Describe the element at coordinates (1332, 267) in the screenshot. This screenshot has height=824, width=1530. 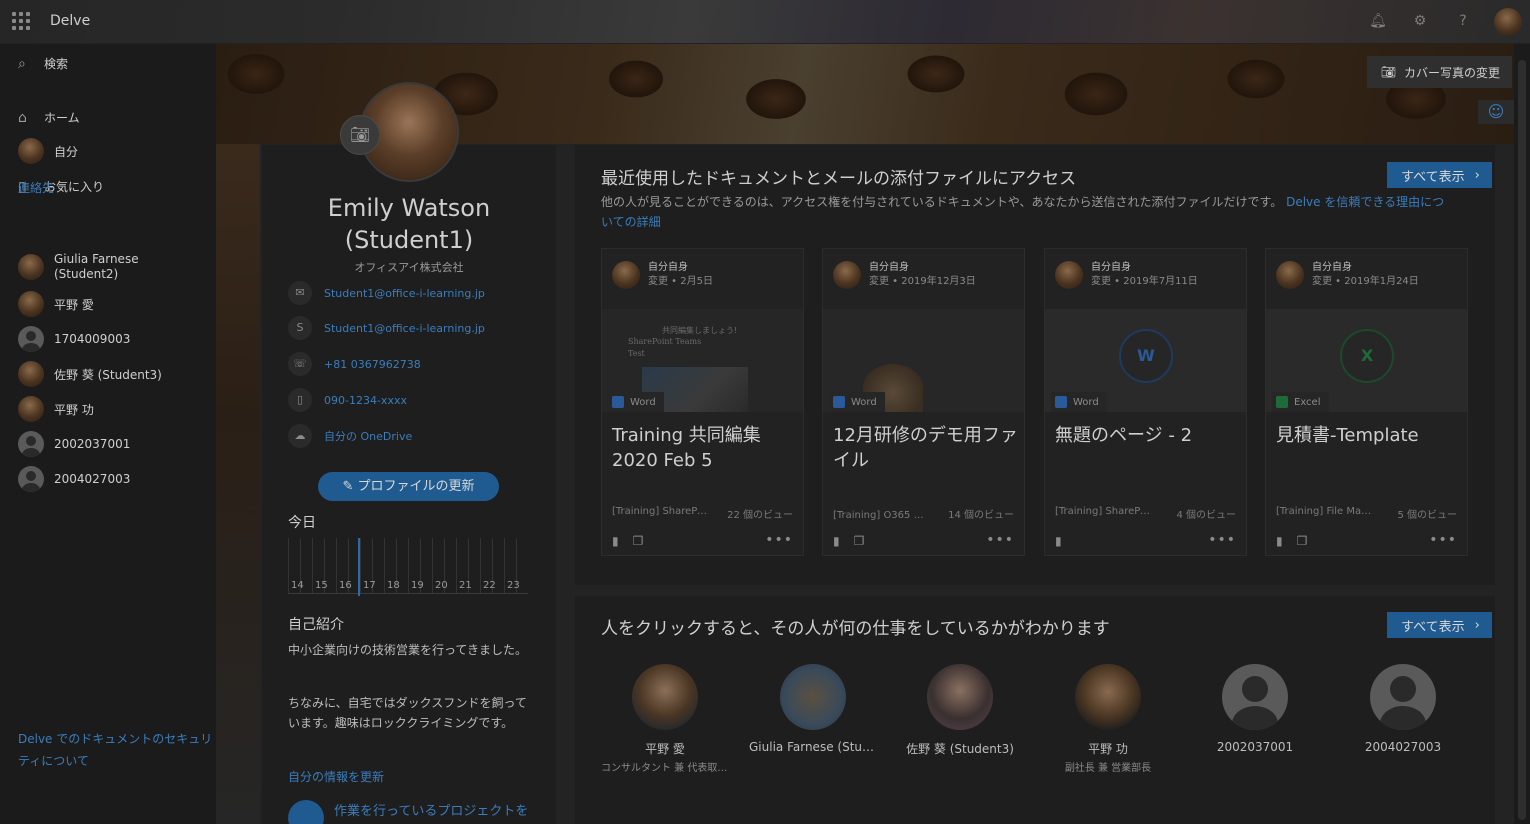
I see `card-owner: 自分自身` at that location.